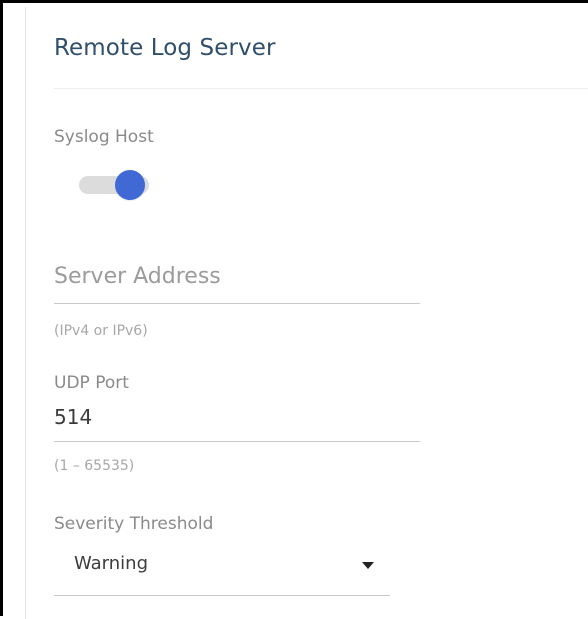  I want to click on chevron-down-icon, so click(368, 565).